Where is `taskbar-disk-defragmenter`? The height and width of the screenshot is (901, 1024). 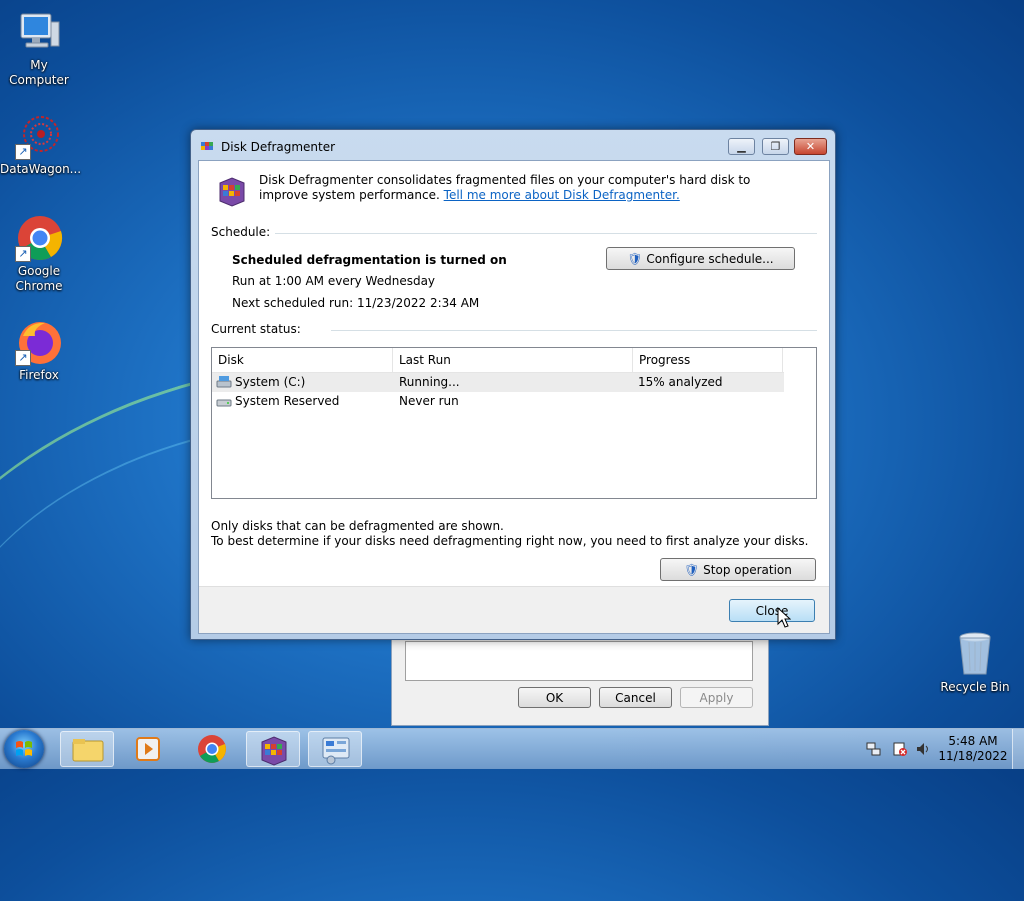 taskbar-disk-defragmenter is located at coordinates (273, 749).